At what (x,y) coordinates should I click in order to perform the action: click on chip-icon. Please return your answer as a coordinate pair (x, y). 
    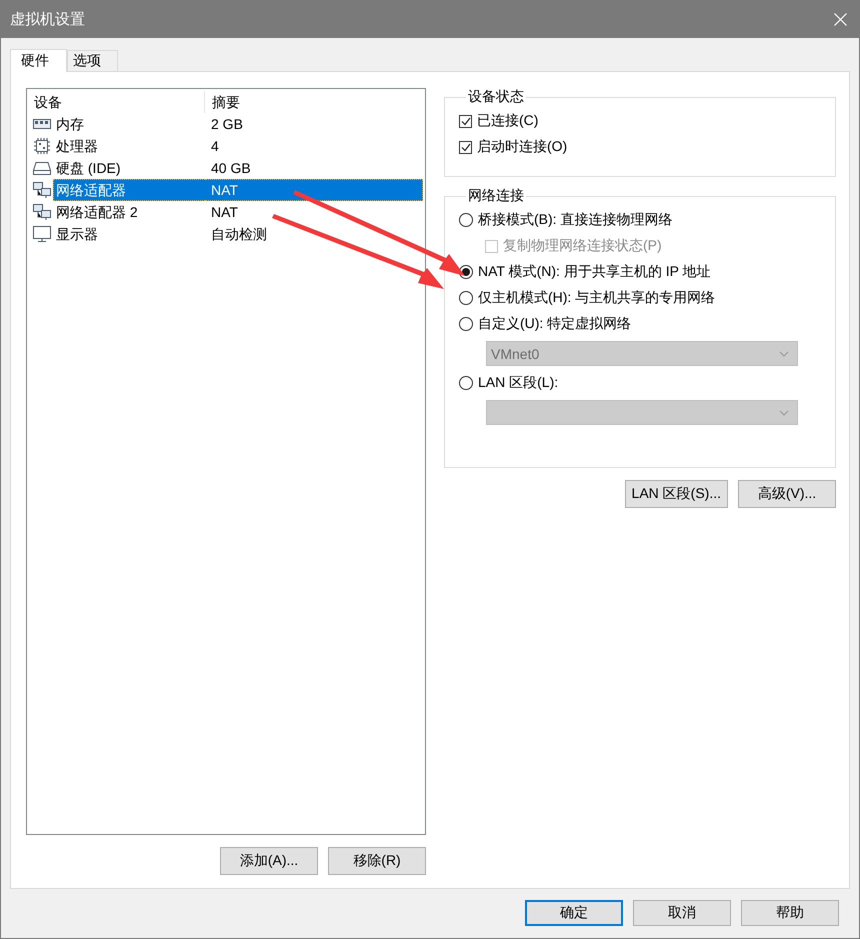
    Looking at the image, I should click on (42, 146).